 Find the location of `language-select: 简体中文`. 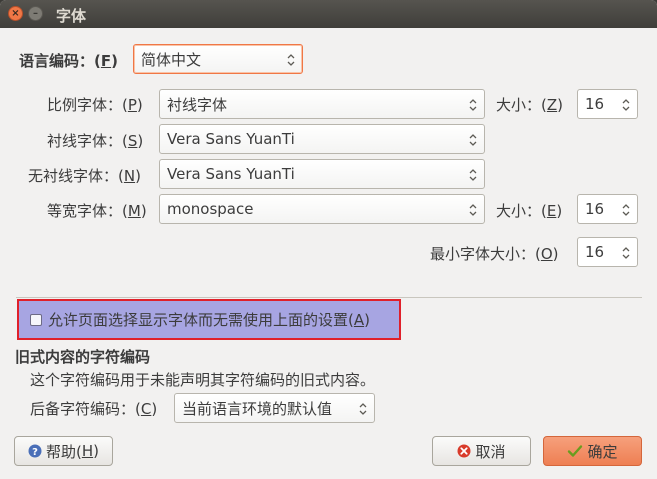

language-select: 简体中文 is located at coordinates (218, 59).